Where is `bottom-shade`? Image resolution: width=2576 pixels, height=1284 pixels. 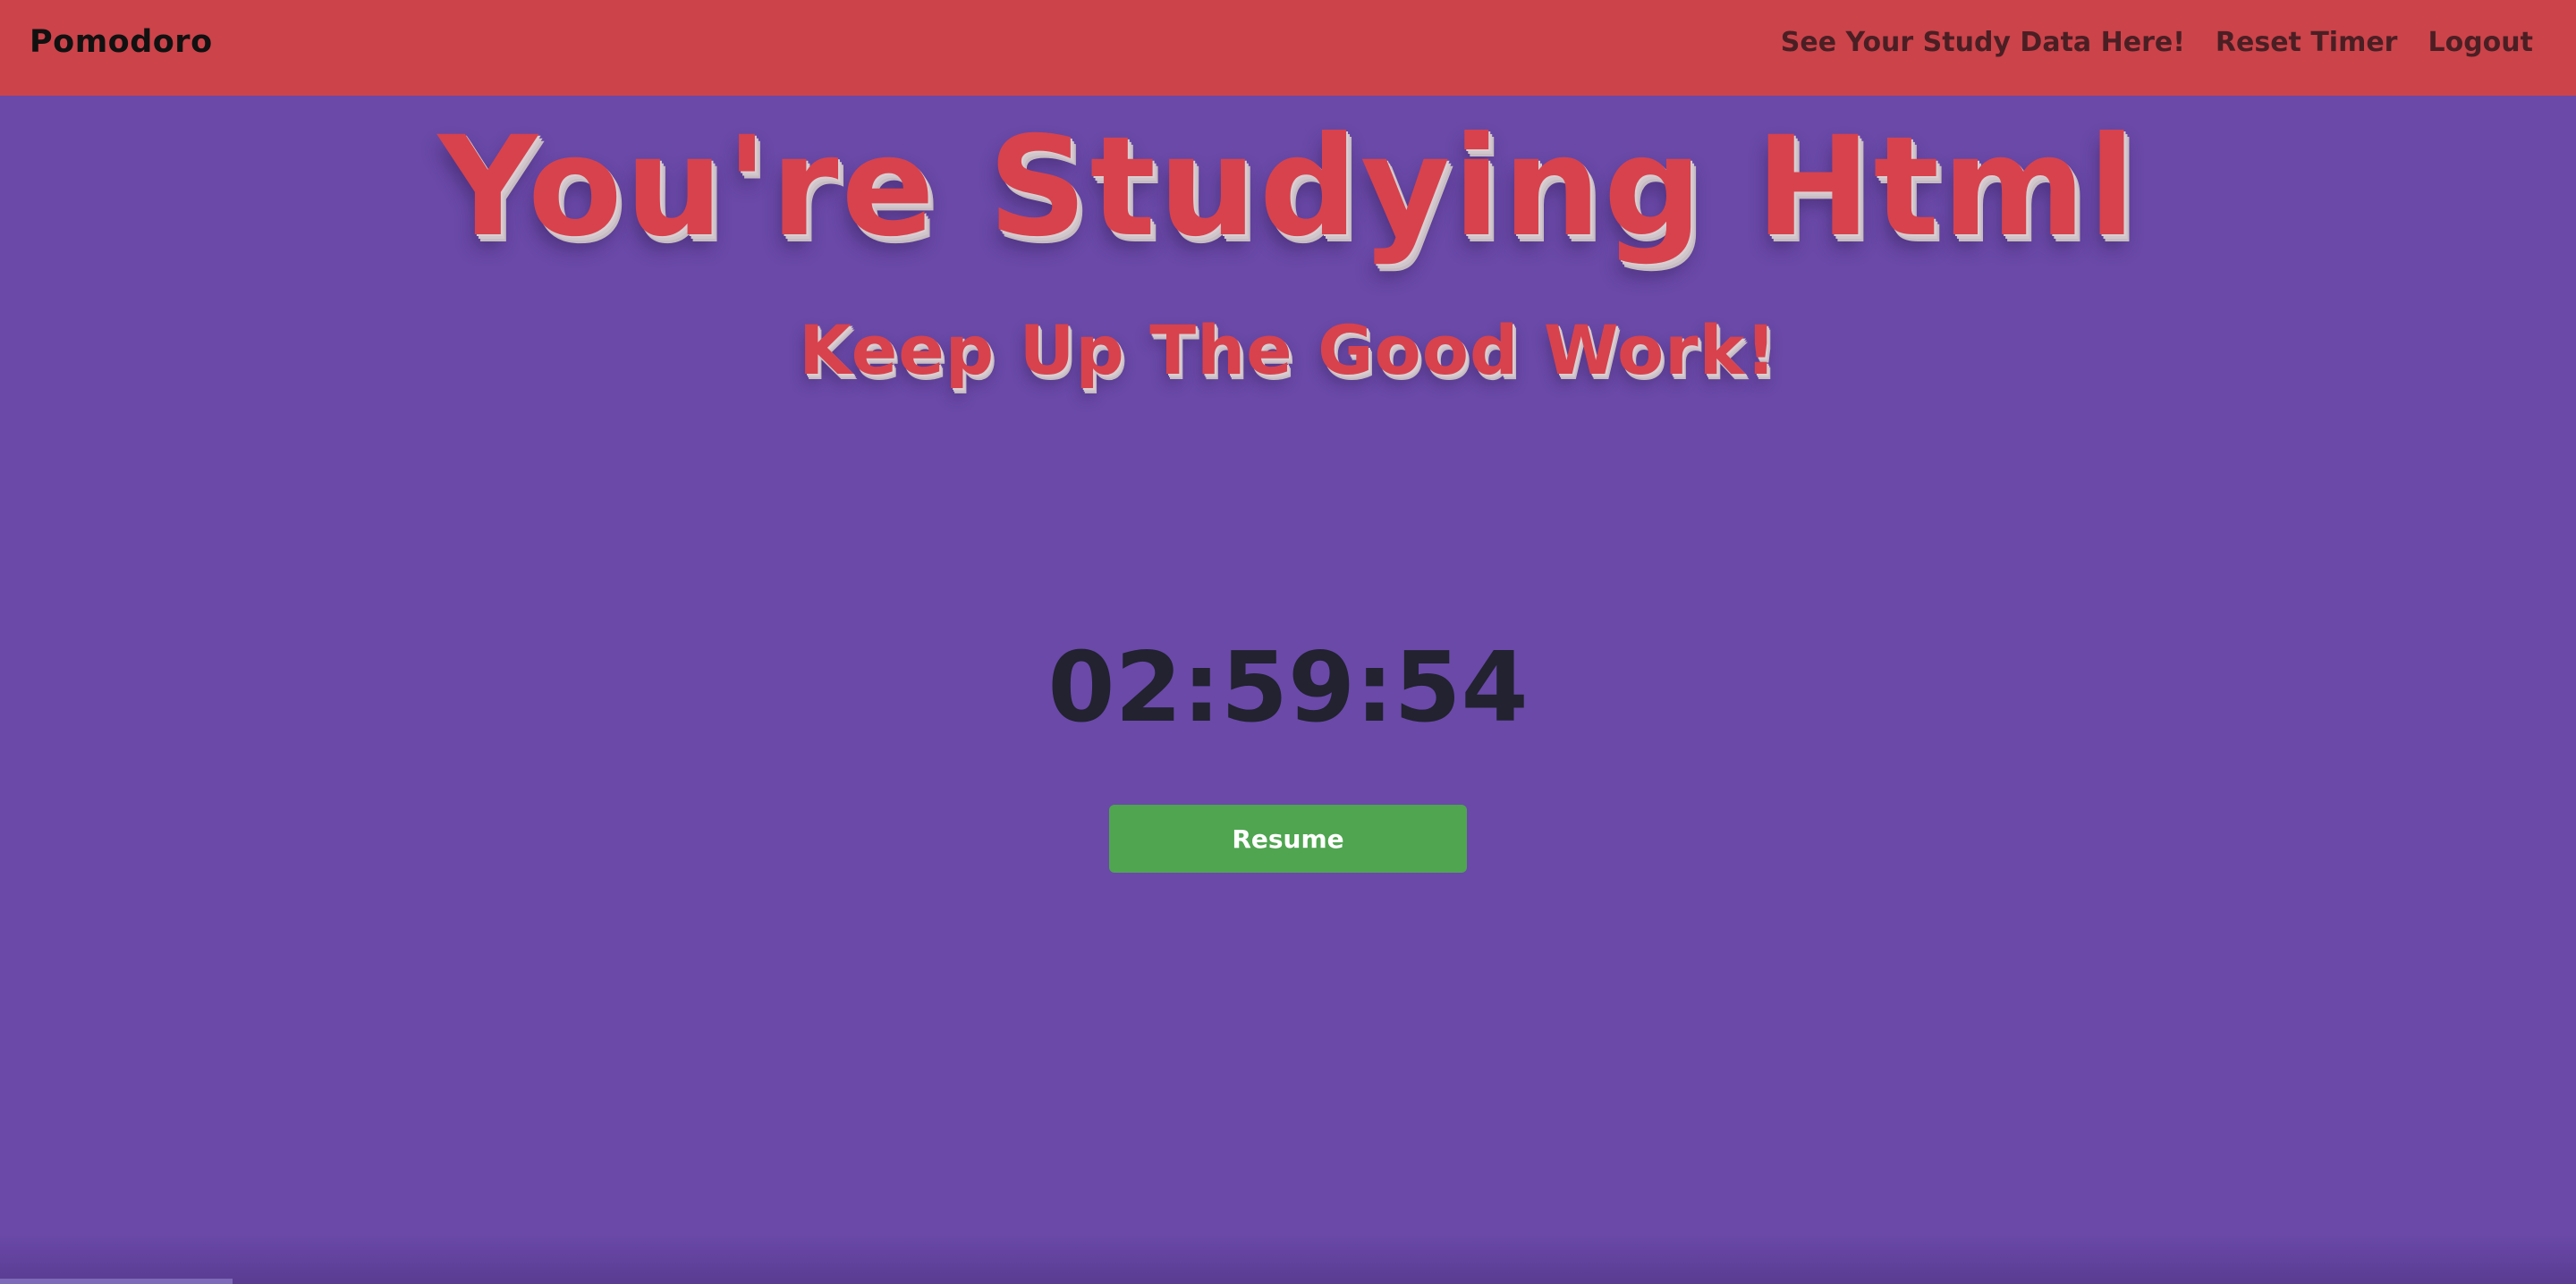
bottom-shade is located at coordinates (1288, 1259).